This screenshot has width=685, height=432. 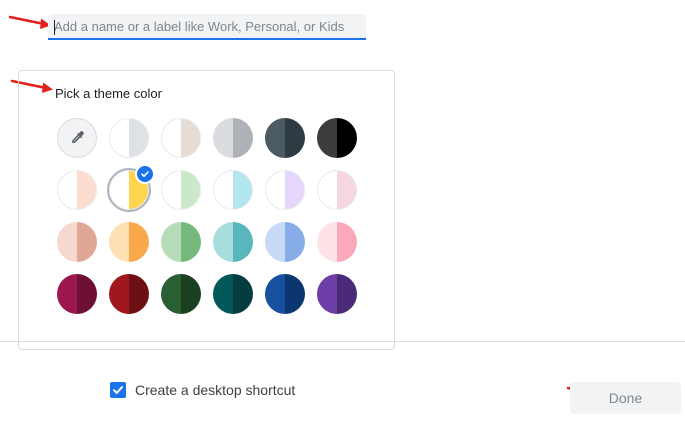 I want to click on desktop-shortcut-checkbox, so click(x=118, y=390).